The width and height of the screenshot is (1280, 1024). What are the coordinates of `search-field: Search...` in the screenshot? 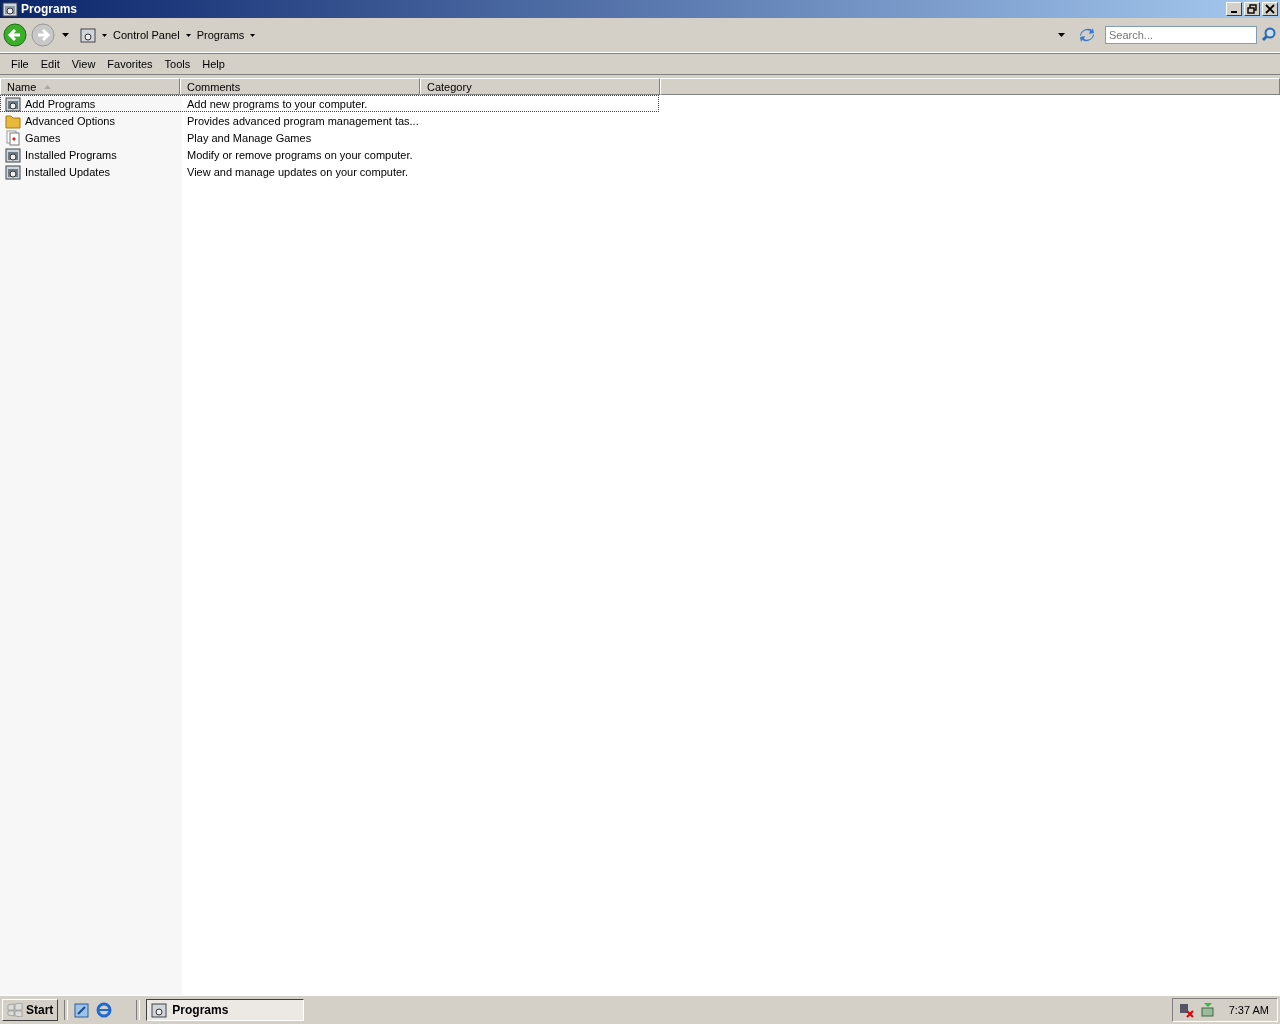 It's located at (1181, 35).